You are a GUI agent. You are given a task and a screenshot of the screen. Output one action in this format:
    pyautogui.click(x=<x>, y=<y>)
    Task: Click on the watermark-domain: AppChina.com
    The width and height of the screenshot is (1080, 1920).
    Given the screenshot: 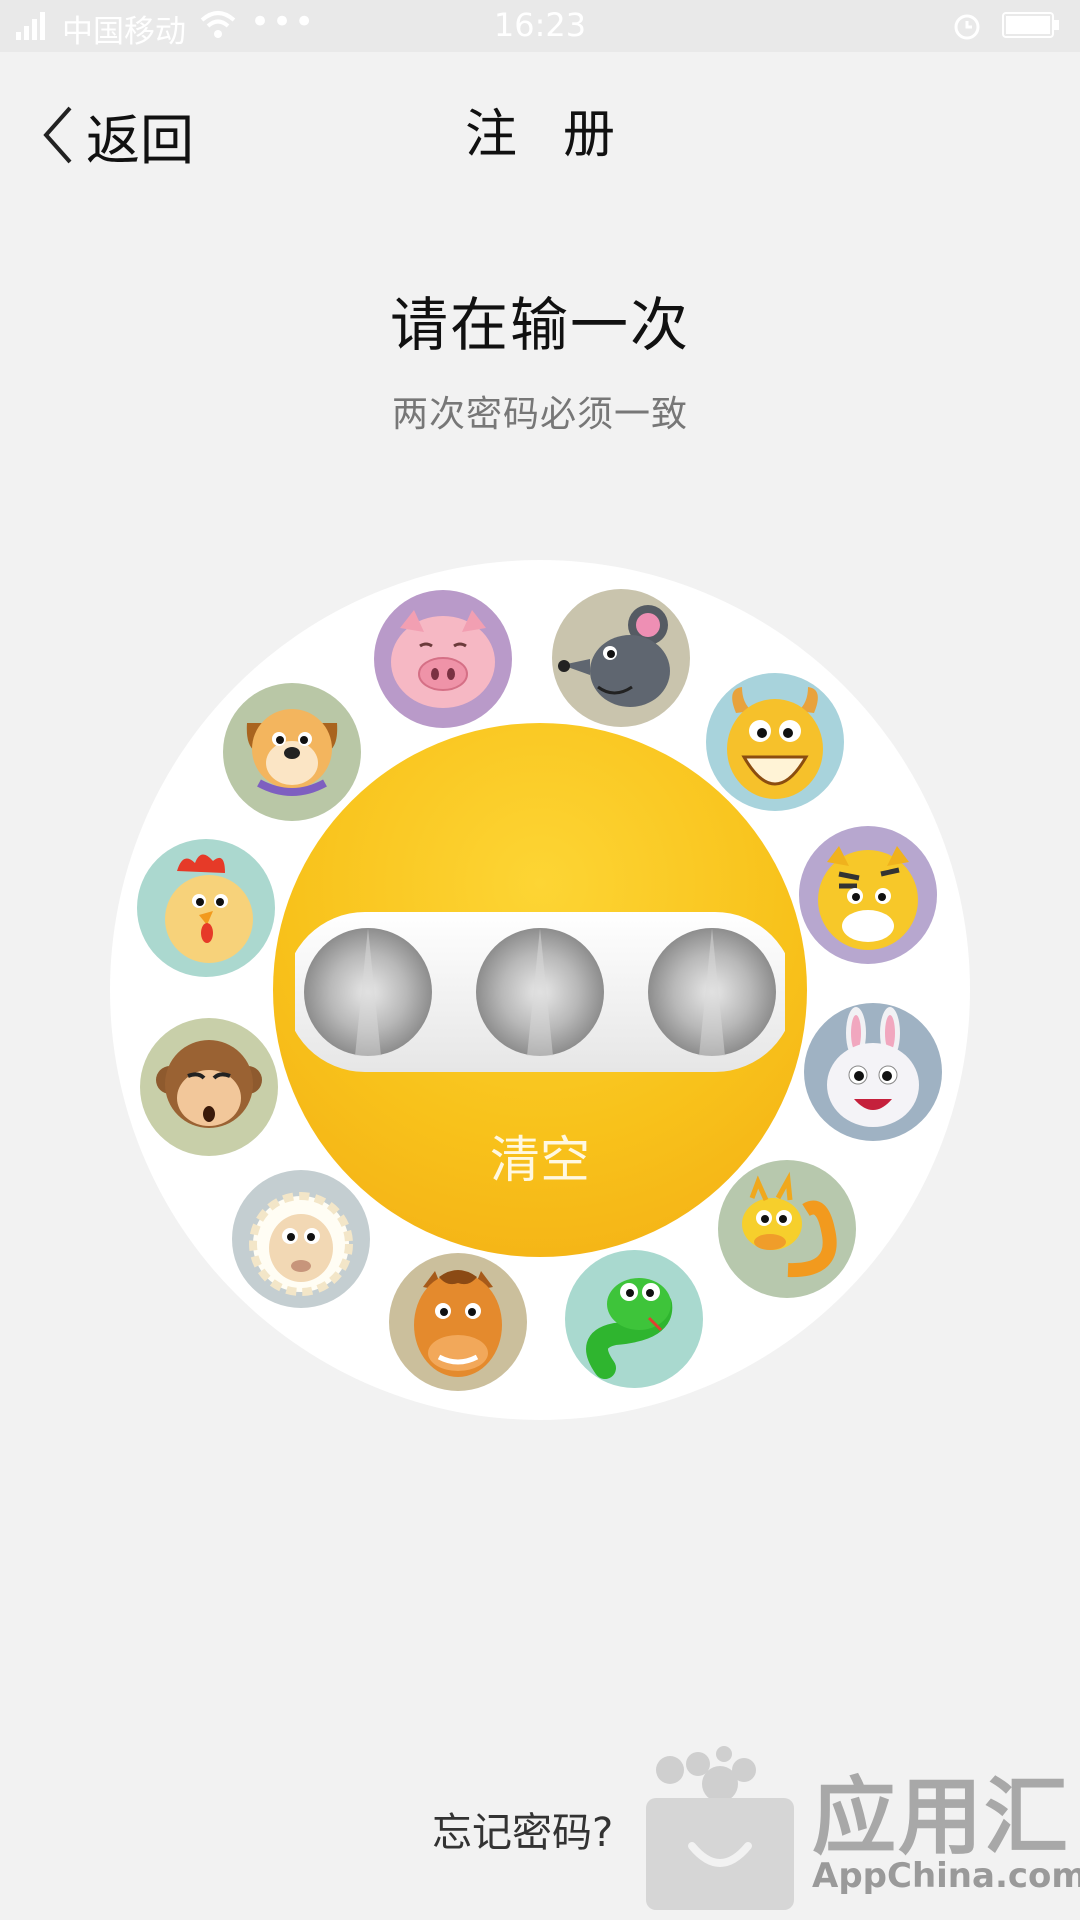 What is the action you would take?
    pyautogui.click(x=946, y=1876)
    